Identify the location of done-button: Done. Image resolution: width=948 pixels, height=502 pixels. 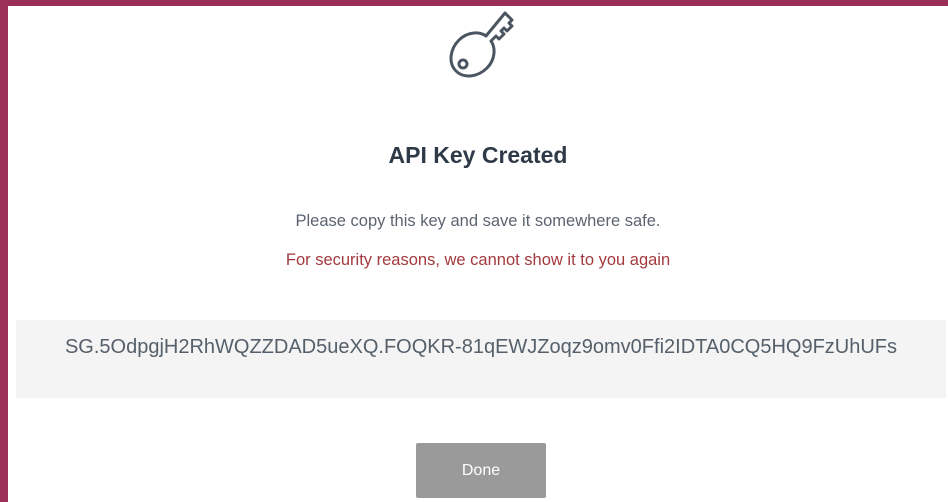
(481, 470).